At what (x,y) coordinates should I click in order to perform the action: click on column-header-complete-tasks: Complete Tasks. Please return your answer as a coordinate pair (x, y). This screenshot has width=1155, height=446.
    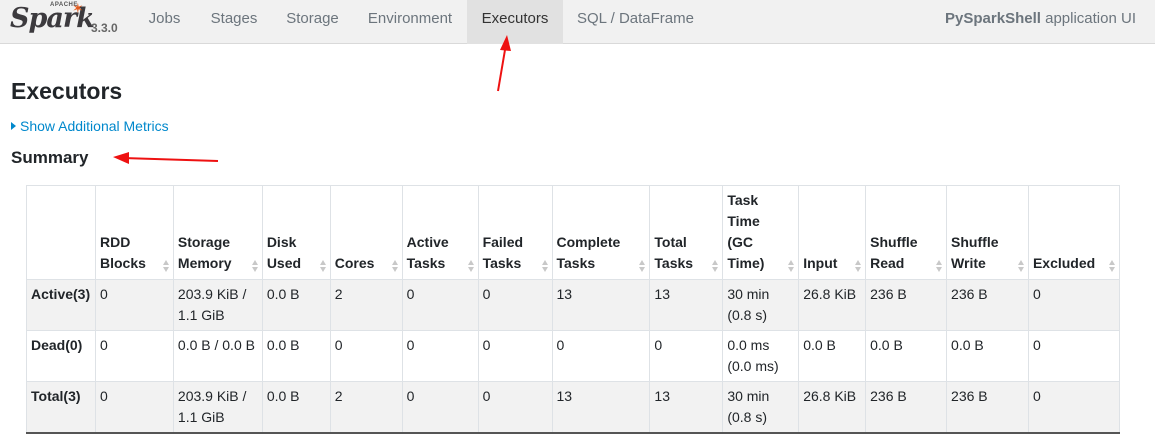
    Looking at the image, I should click on (601, 232).